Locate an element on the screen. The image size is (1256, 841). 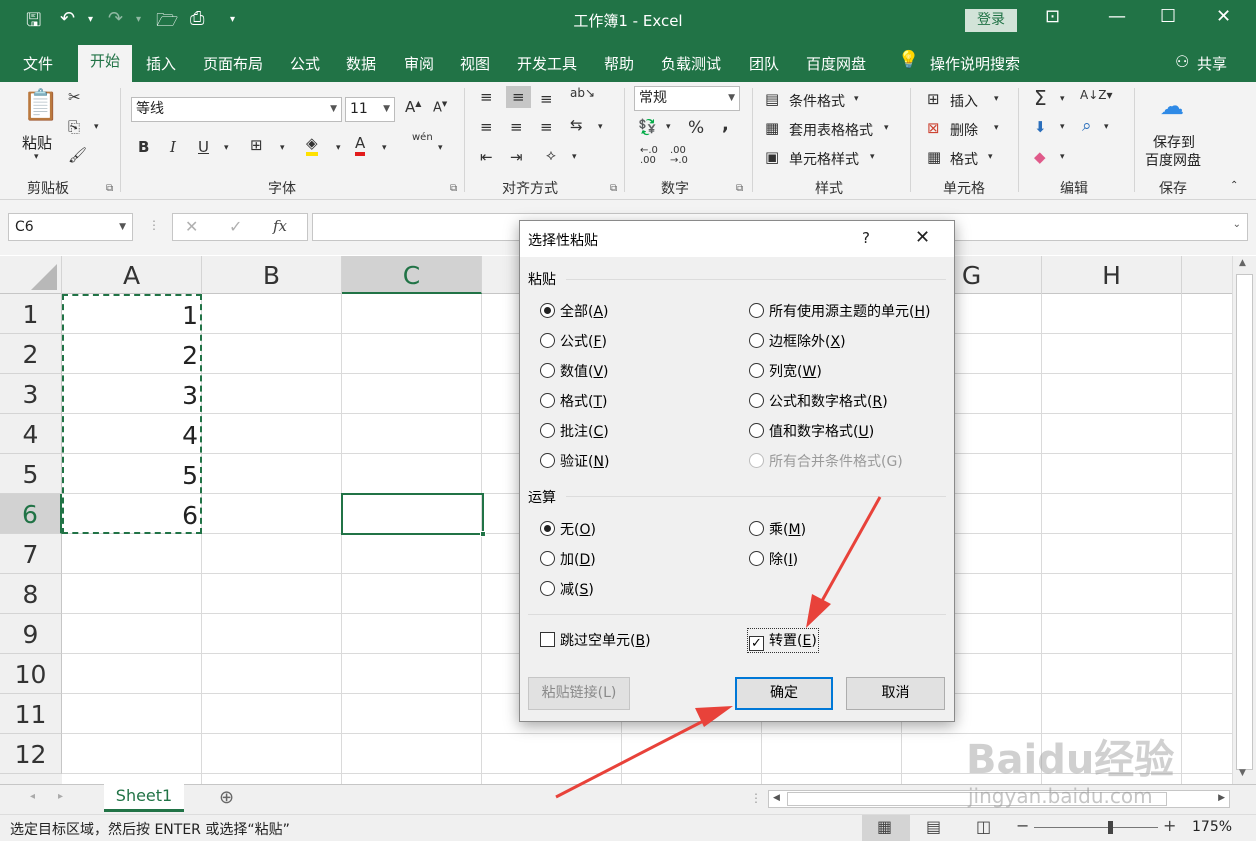
watermark-logo: Baidu经验 is located at coordinates (1070, 760).